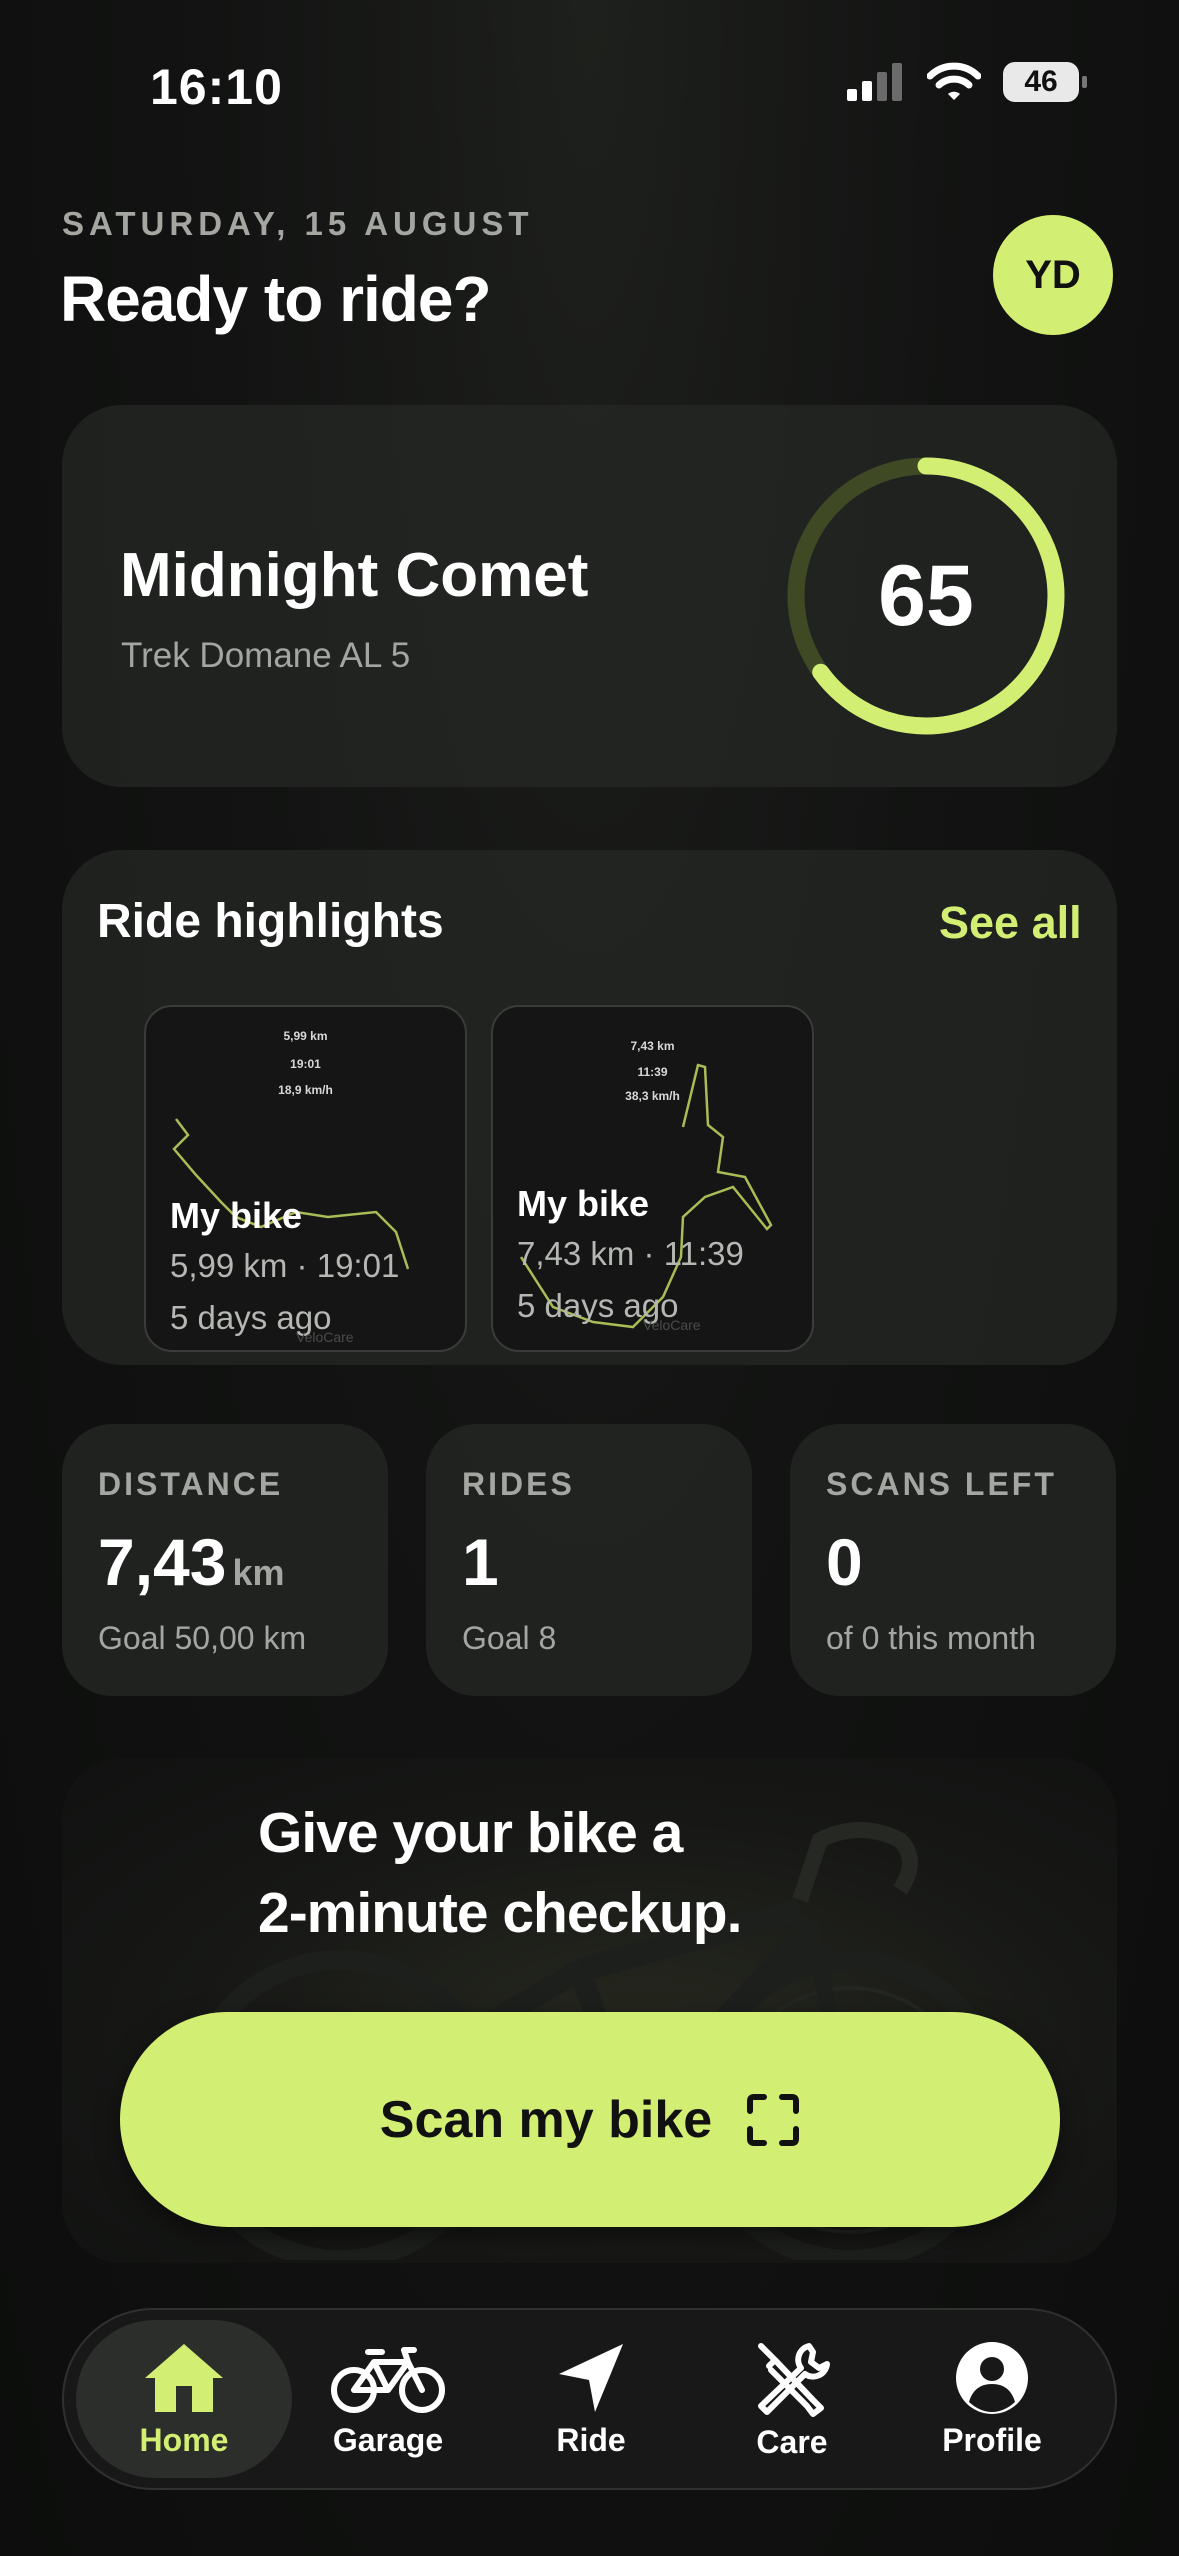  I want to click on profile-icon, so click(992, 2377).